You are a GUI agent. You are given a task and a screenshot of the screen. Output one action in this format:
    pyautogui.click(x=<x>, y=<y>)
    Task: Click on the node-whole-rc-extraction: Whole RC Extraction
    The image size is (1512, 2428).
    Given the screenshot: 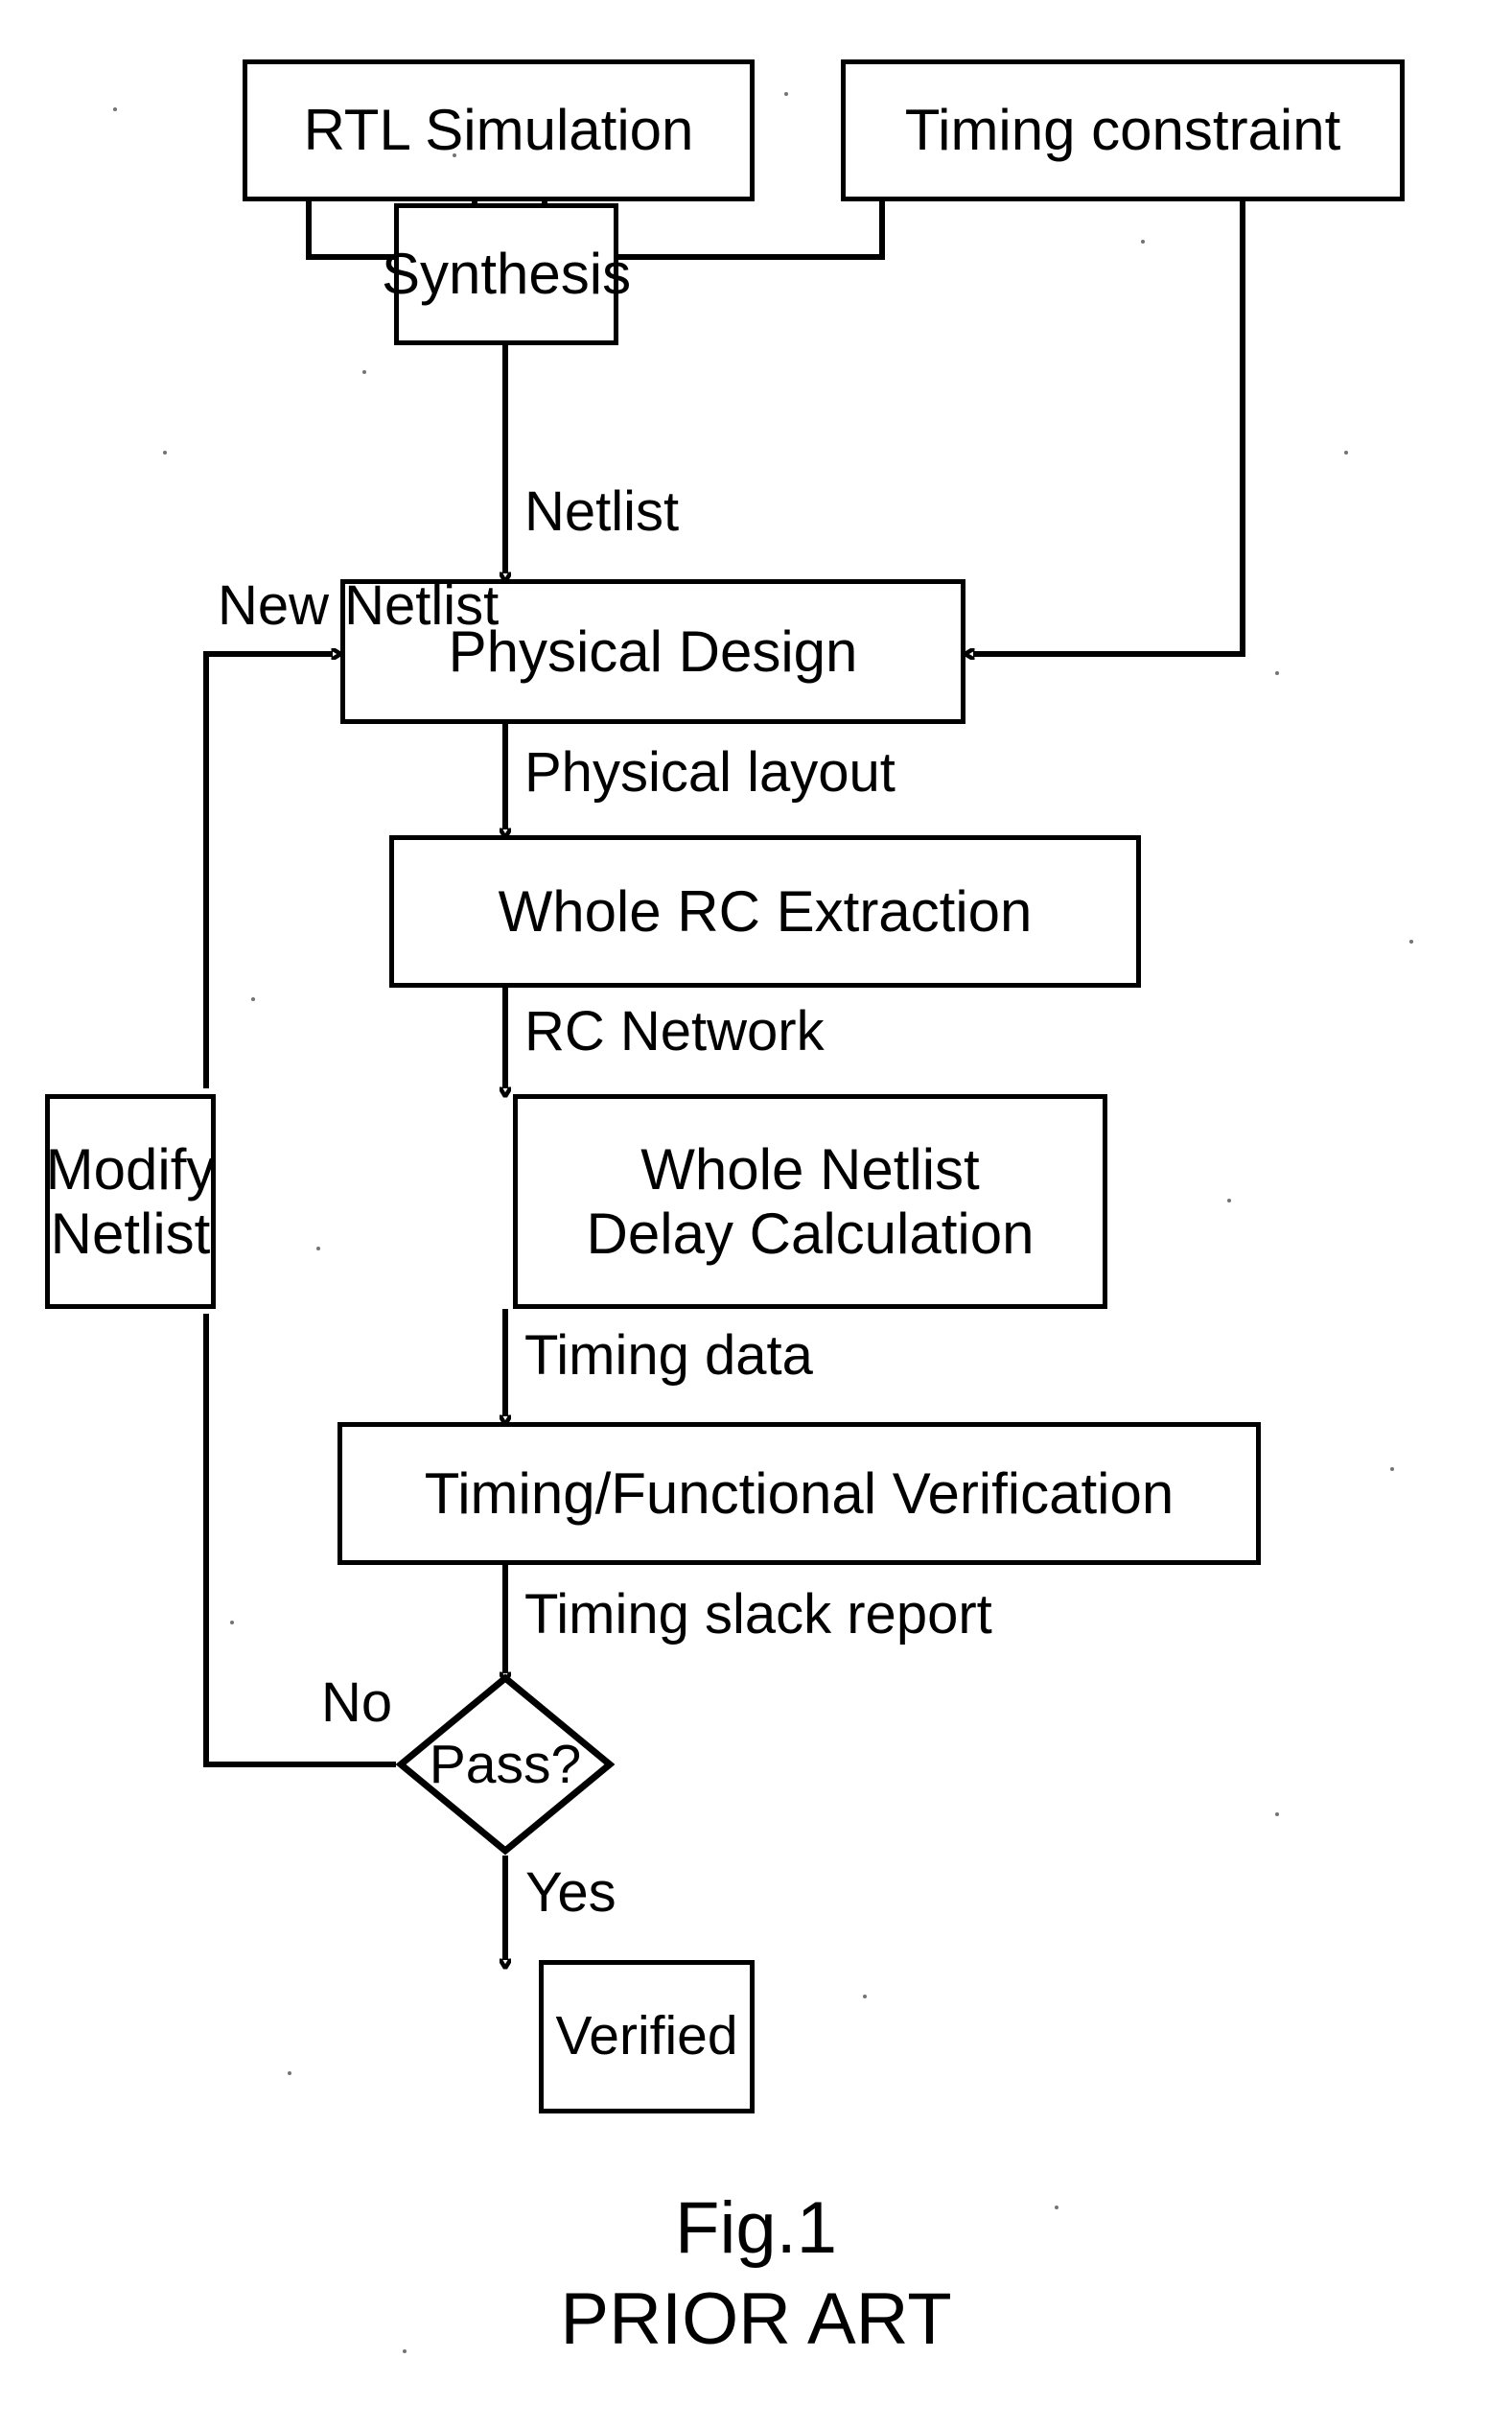 What is the action you would take?
    pyautogui.click(x=765, y=911)
    